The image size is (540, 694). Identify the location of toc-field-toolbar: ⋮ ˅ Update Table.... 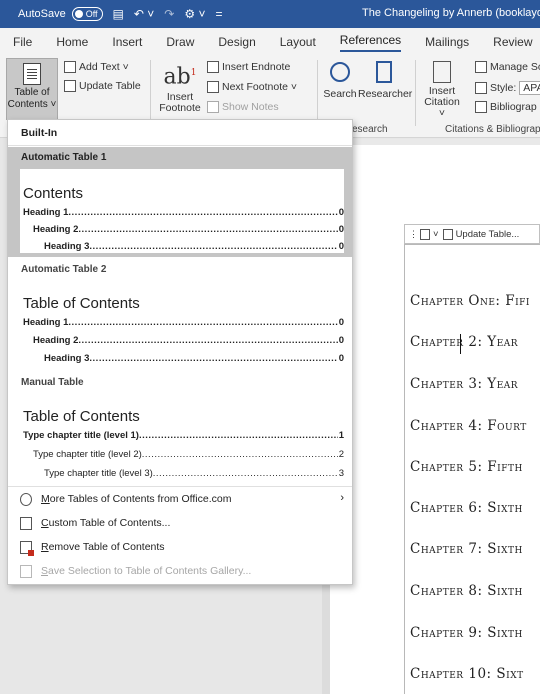
(472, 234).